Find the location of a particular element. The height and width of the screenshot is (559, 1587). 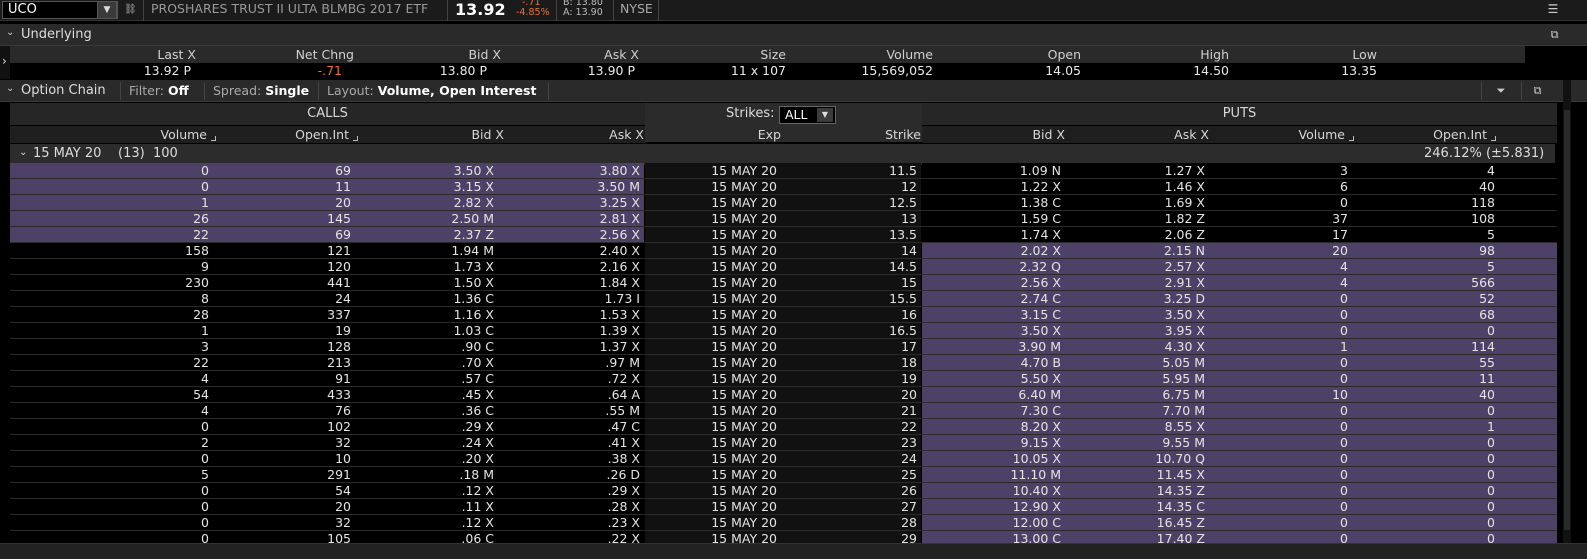

call-volume-cell: 1 is located at coordinates (111, 202).